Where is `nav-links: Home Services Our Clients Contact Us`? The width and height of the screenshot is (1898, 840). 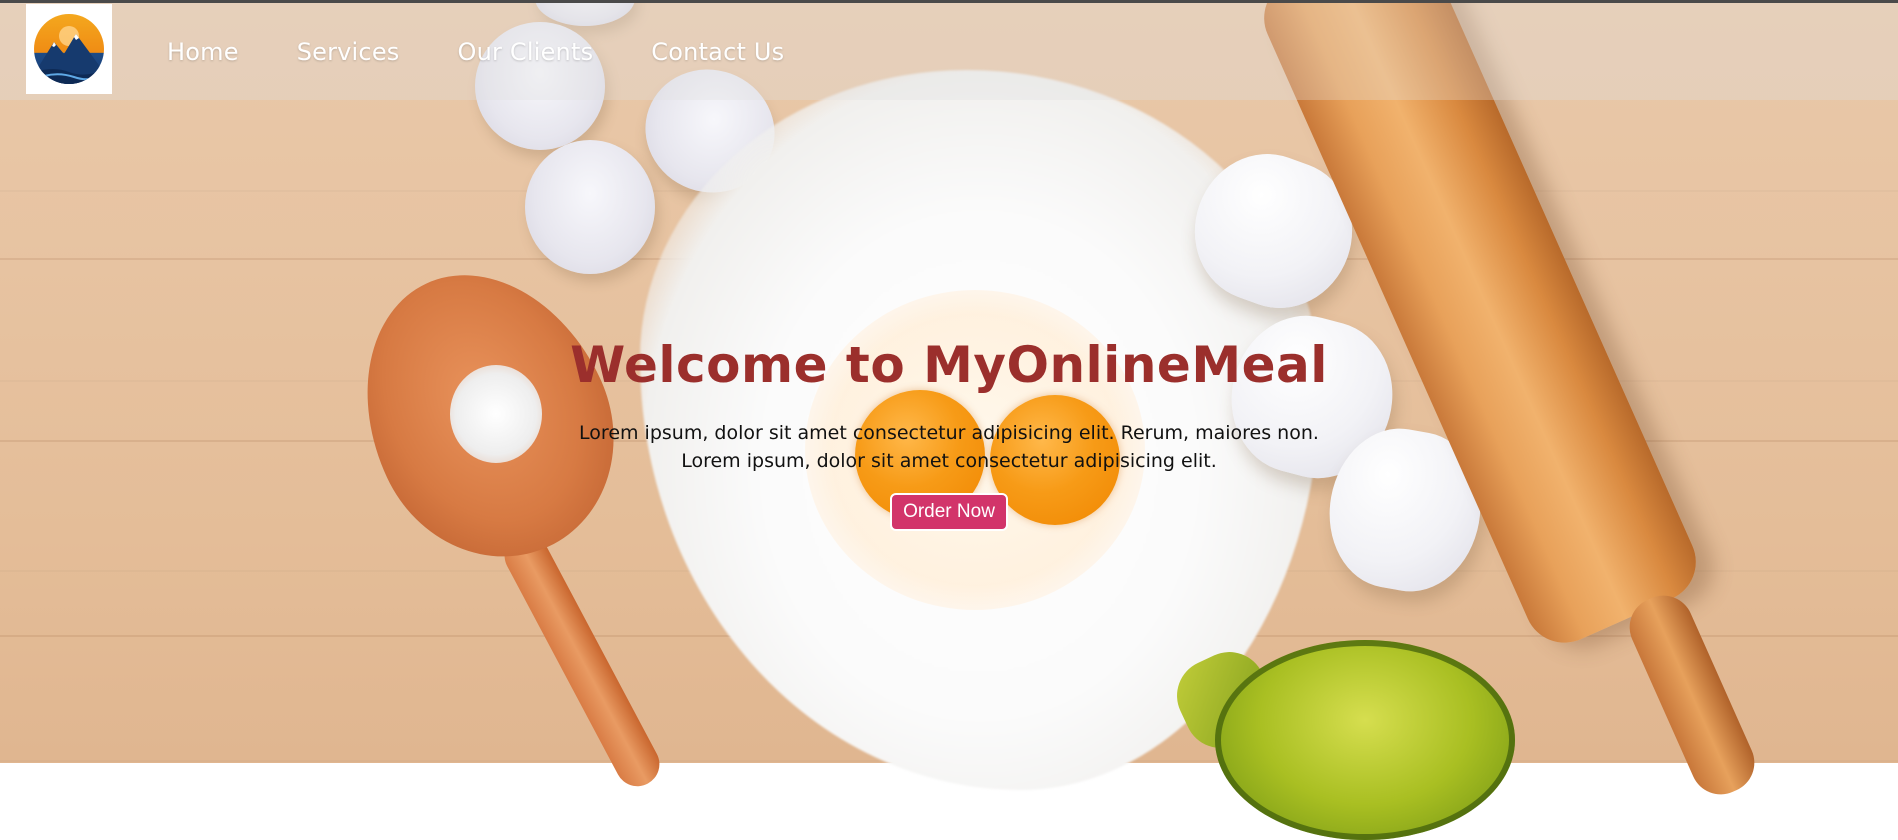
nav-links: Home Services Our Clients Contact Us is located at coordinates (504, 51).